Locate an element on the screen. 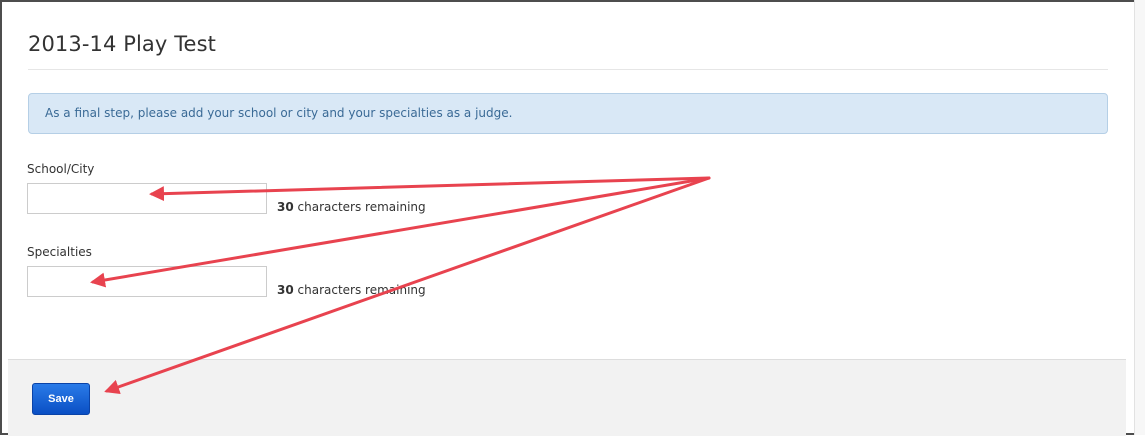 The height and width of the screenshot is (436, 1145). specialties-remaining-text: characters remaining is located at coordinates (359, 290).